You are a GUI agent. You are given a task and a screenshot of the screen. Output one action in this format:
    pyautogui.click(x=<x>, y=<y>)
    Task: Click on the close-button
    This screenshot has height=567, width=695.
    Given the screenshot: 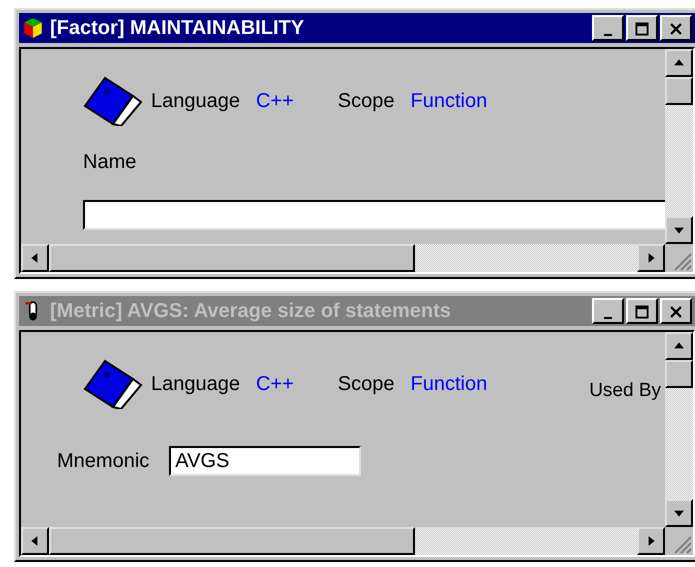 What is the action you would take?
    pyautogui.click(x=676, y=28)
    